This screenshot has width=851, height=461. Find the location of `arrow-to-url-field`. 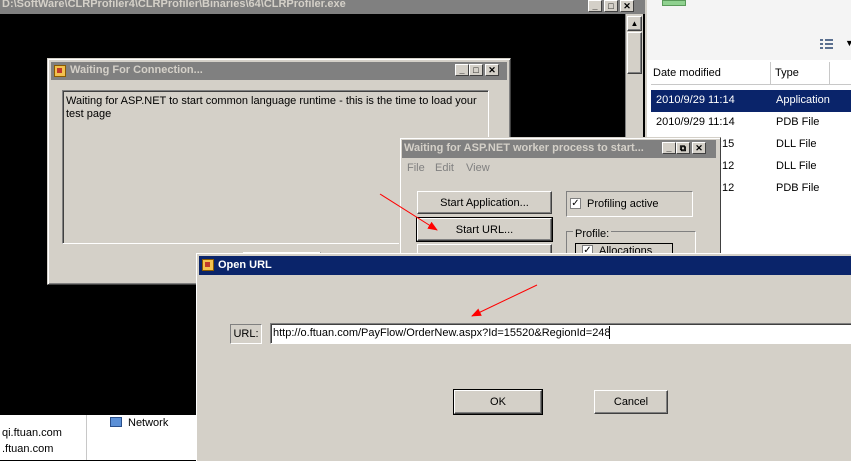

arrow-to-url-field is located at coordinates (504, 300).